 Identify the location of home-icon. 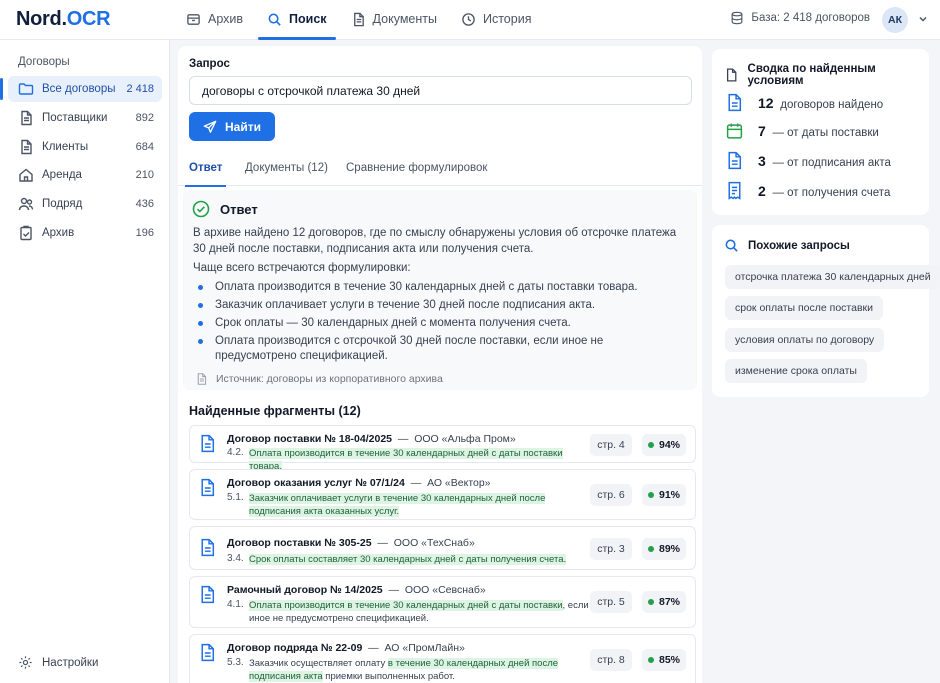
(26, 175).